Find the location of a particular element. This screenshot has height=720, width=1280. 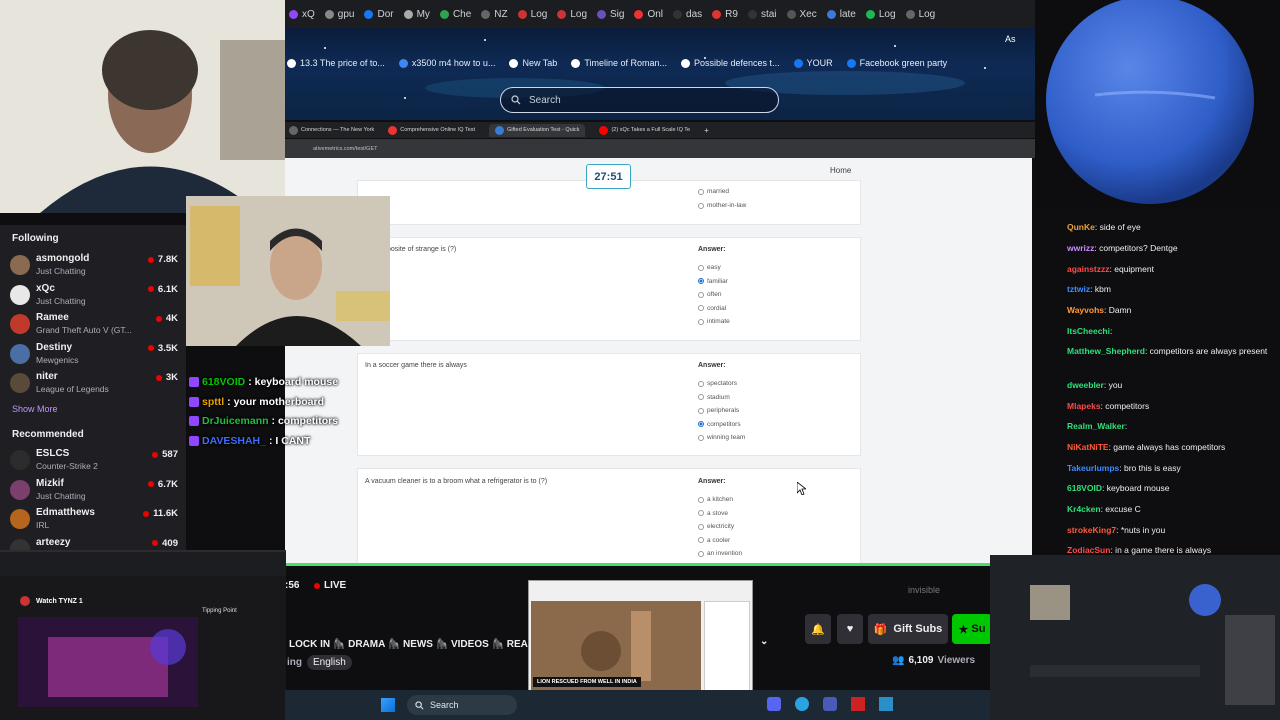

browser-tab: Xec is located at coordinates (801, 14).